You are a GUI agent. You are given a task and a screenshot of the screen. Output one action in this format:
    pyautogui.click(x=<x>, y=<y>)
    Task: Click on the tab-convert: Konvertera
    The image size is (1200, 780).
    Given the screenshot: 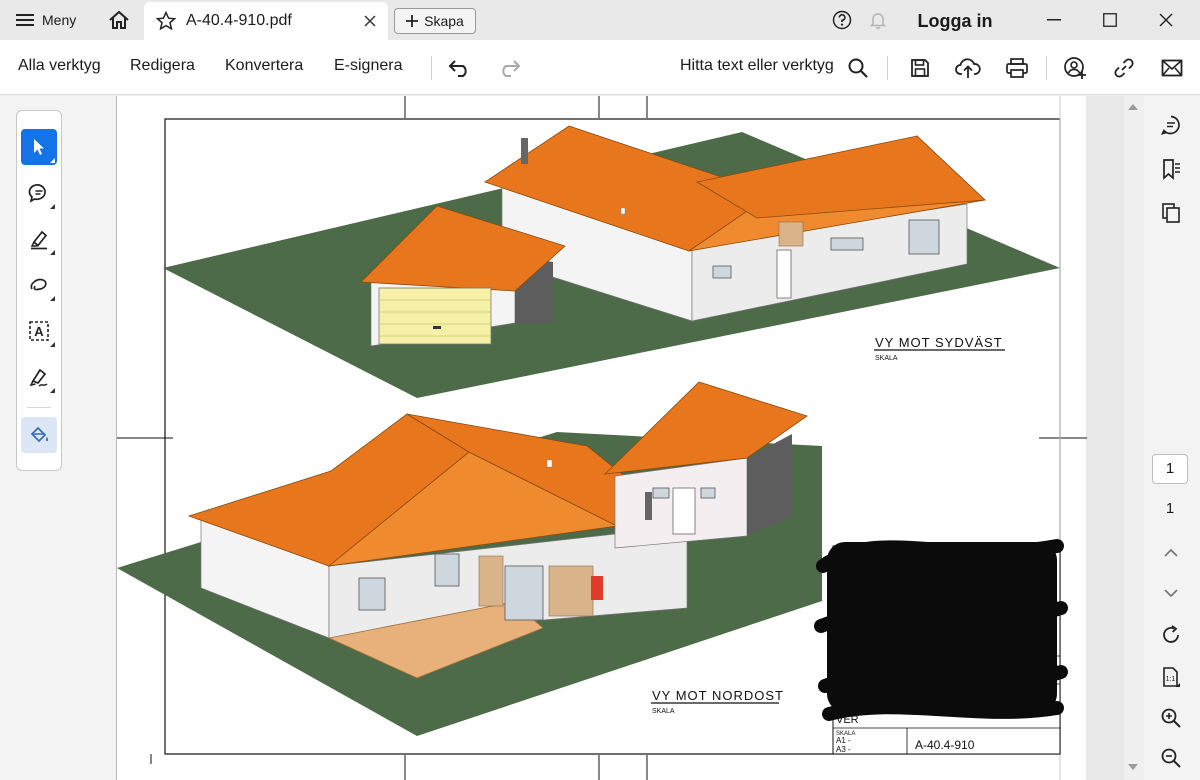 What is the action you would take?
    pyautogui.click(x=264, y=68)
    